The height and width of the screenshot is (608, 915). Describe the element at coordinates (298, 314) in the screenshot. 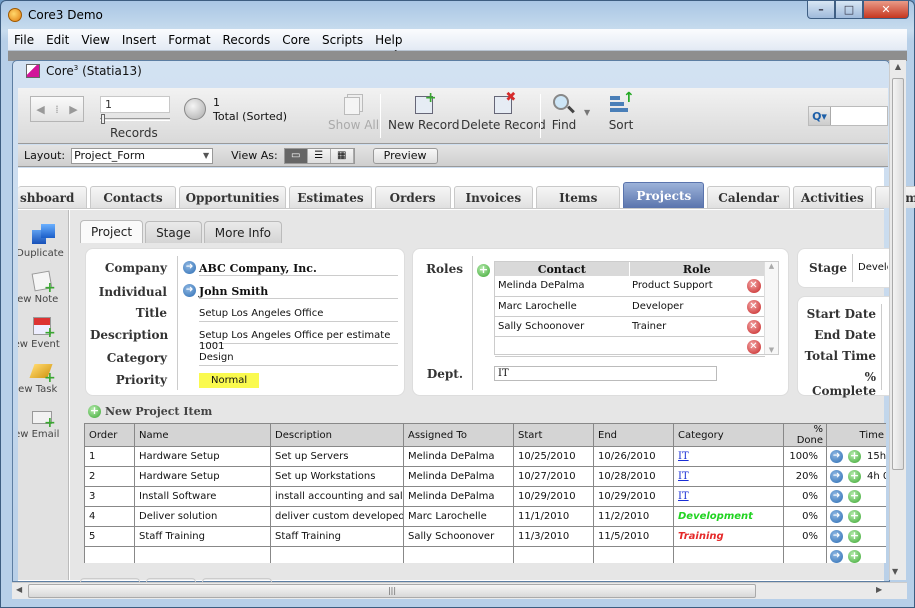

I see `title-field: Setup Los Angeles Office` at that location.